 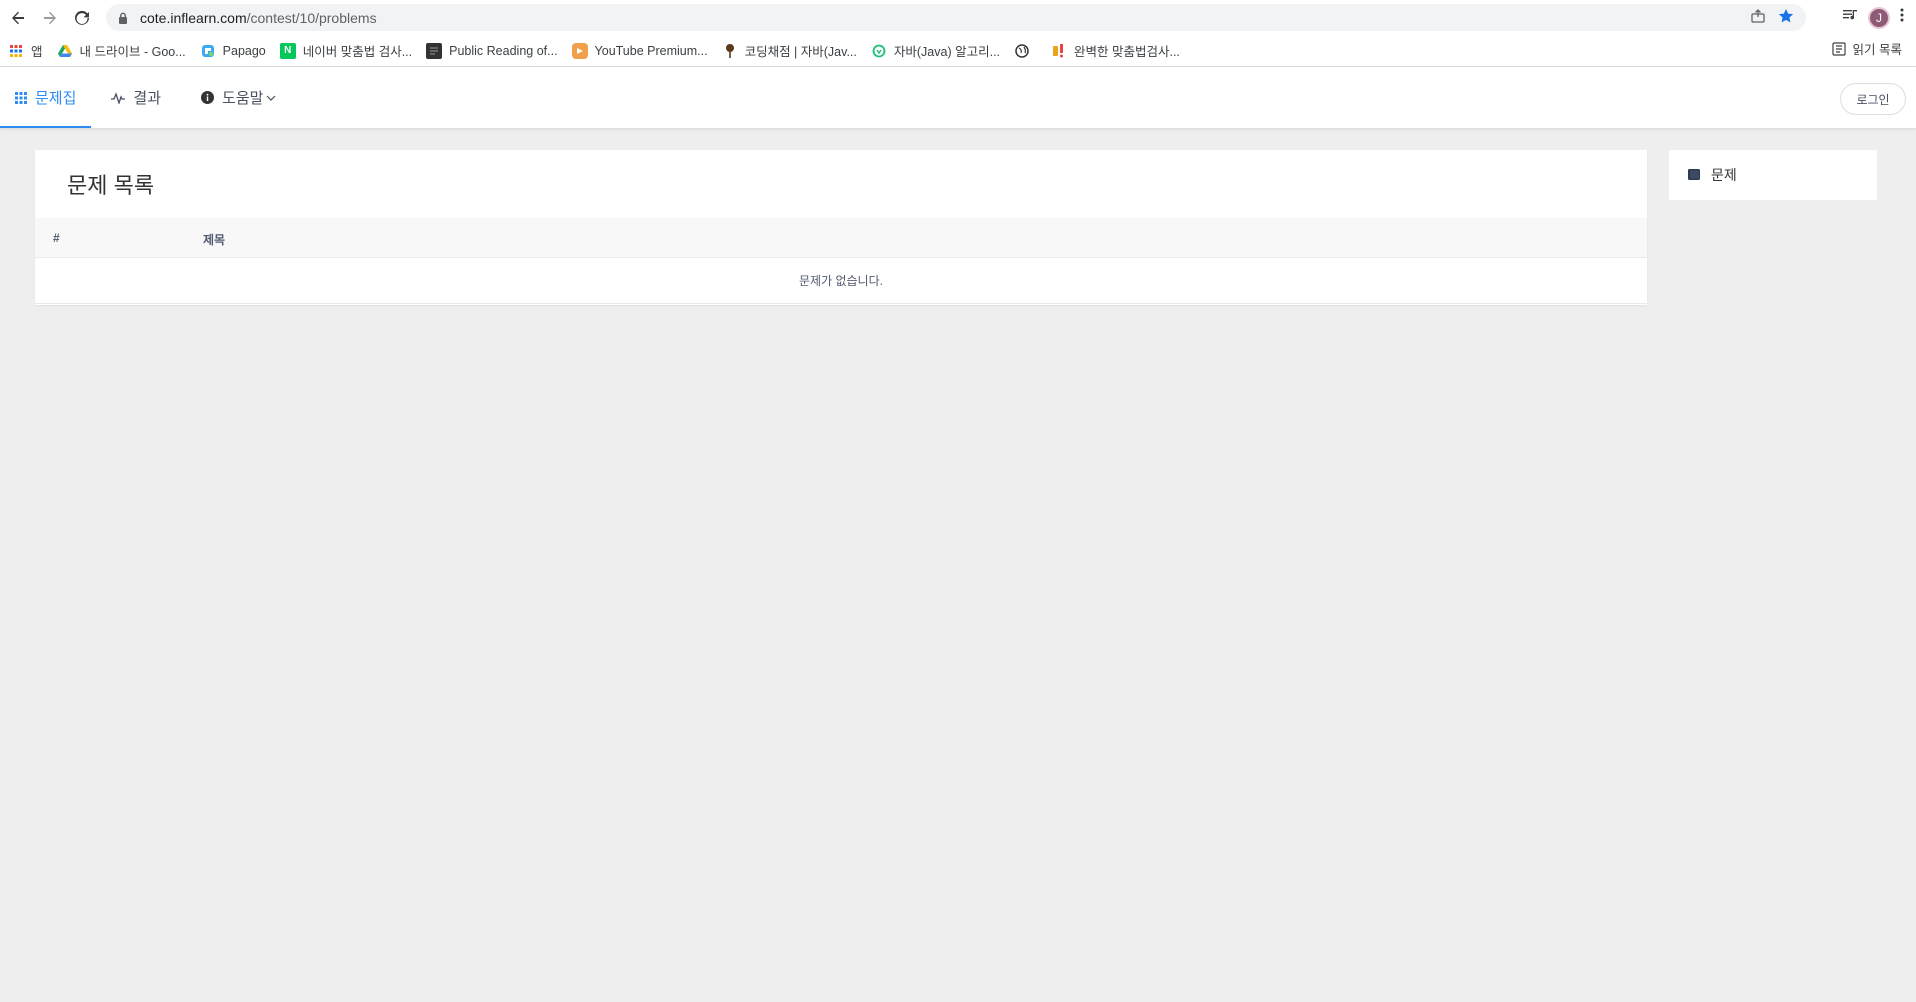 I want to click on problem-list-card: 문제 목록 # 제목 문제가 없습니다., so click(x=841, y=227).